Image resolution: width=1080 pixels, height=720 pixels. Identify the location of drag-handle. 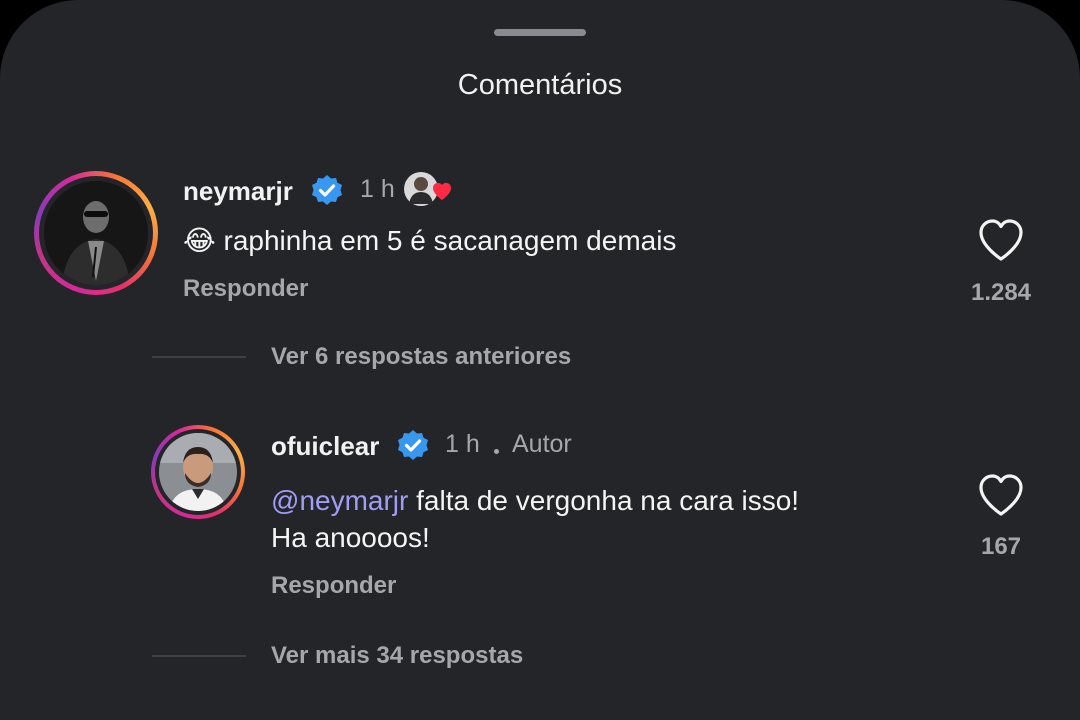
(540, 32).